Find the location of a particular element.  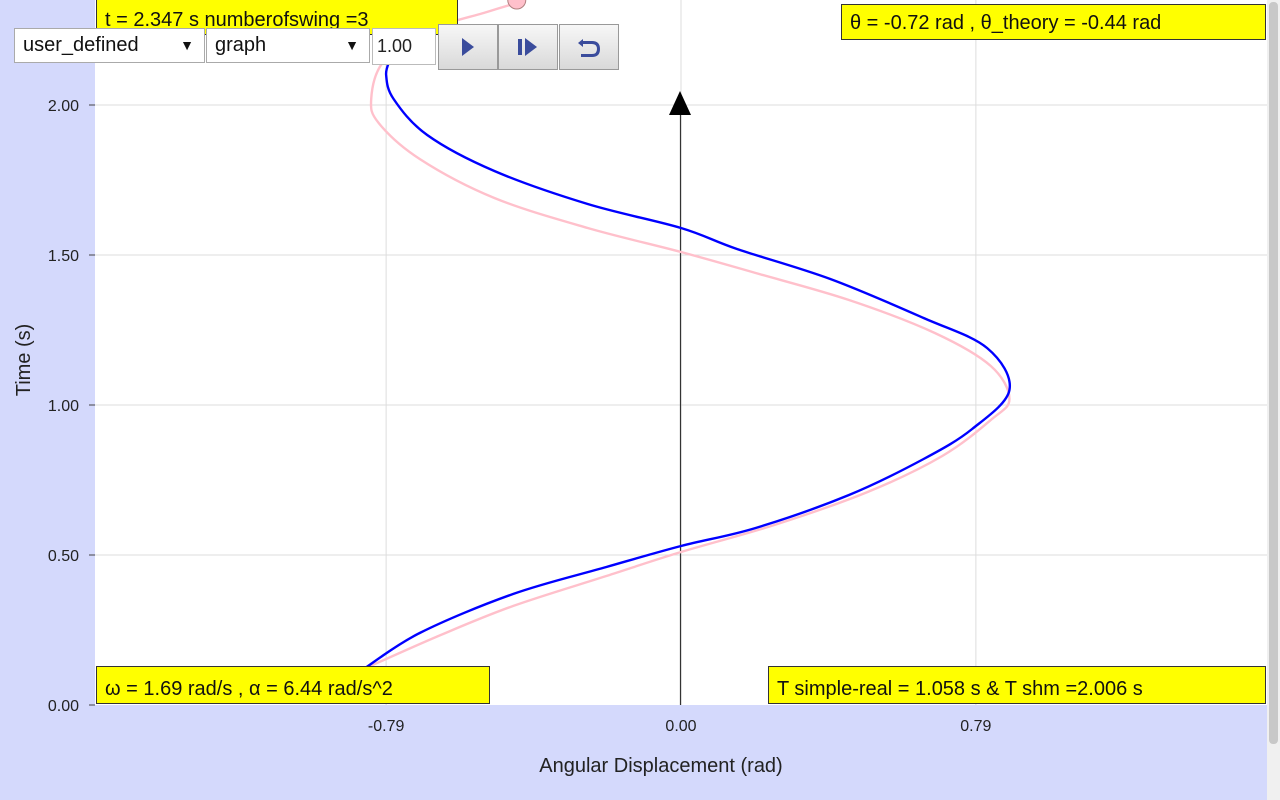

y-tick-label: 1.50 is located at coordinates (63, 256).